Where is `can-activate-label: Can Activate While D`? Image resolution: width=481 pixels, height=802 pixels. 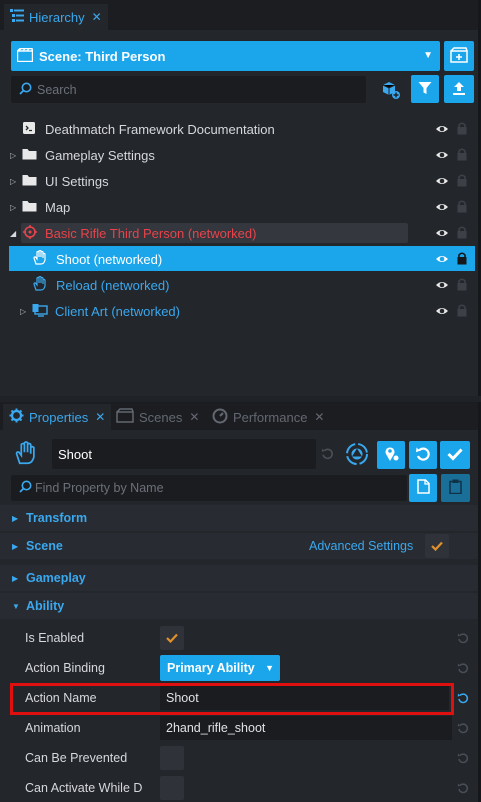 can-activate-label: Can Activate While D is located at coordinates (83, 788).